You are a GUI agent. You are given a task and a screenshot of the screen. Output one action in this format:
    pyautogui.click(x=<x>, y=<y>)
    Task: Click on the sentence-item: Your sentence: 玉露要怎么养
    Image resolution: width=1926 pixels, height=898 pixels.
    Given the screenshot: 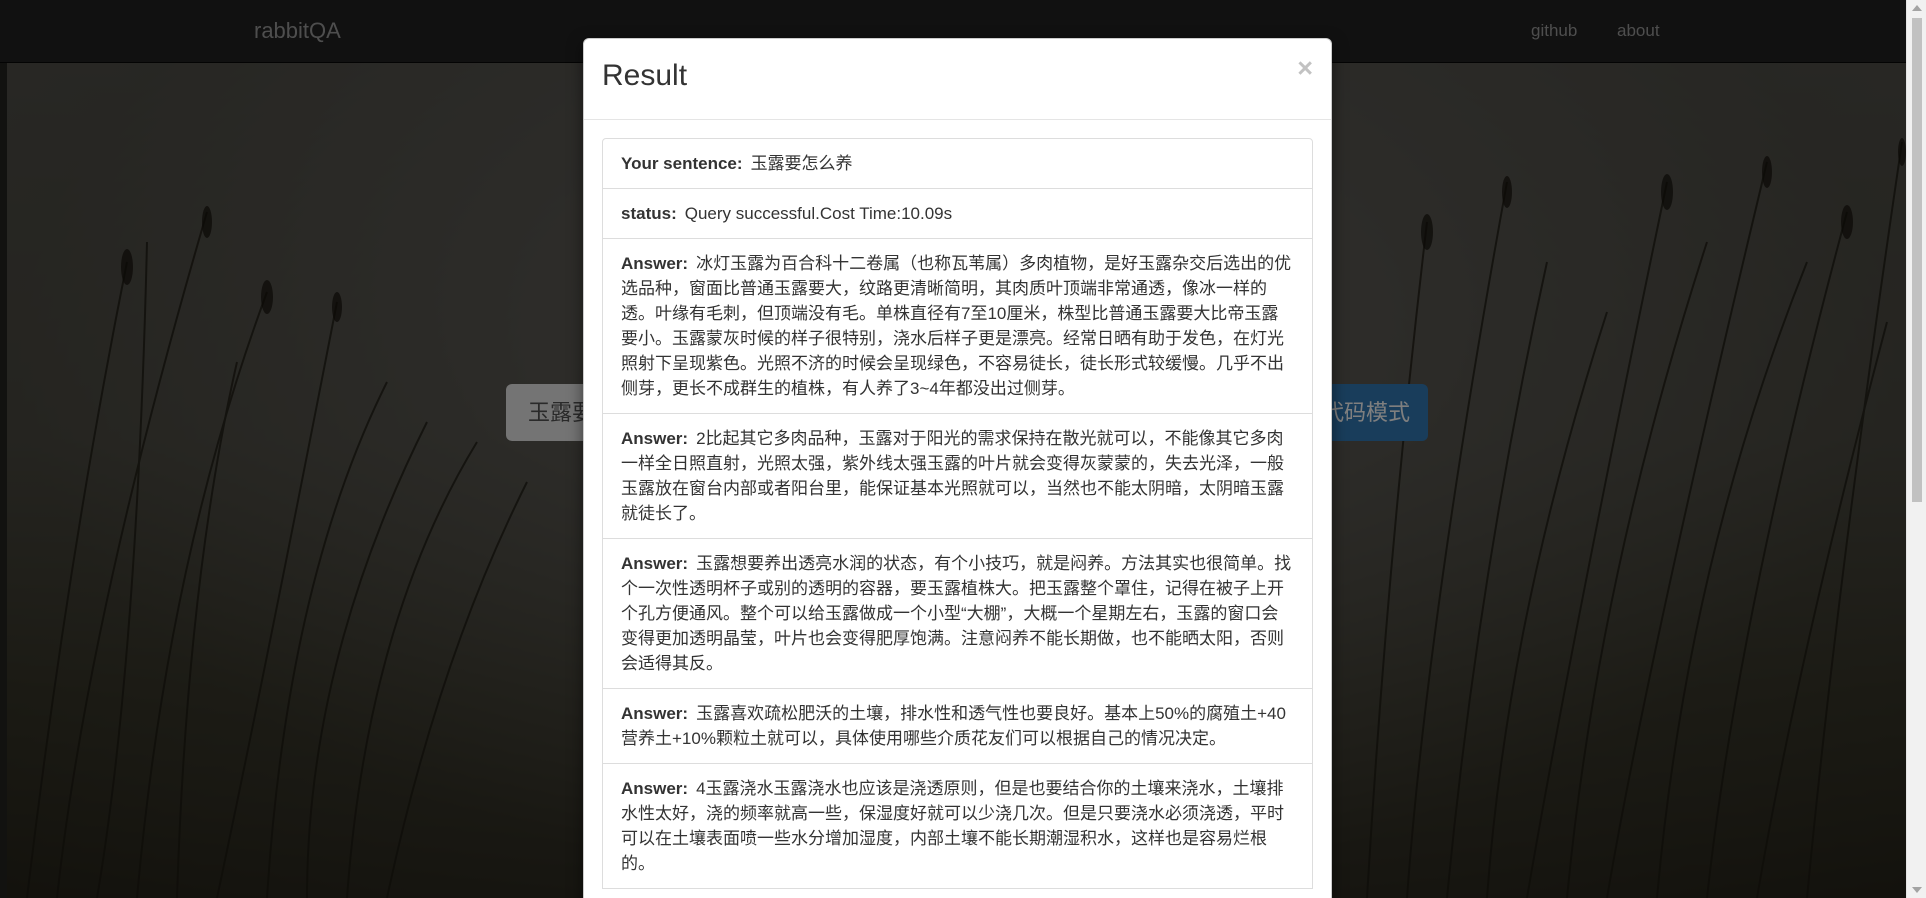 What is the action you would take?
    pyautogui.click(x=957, y=163)
    